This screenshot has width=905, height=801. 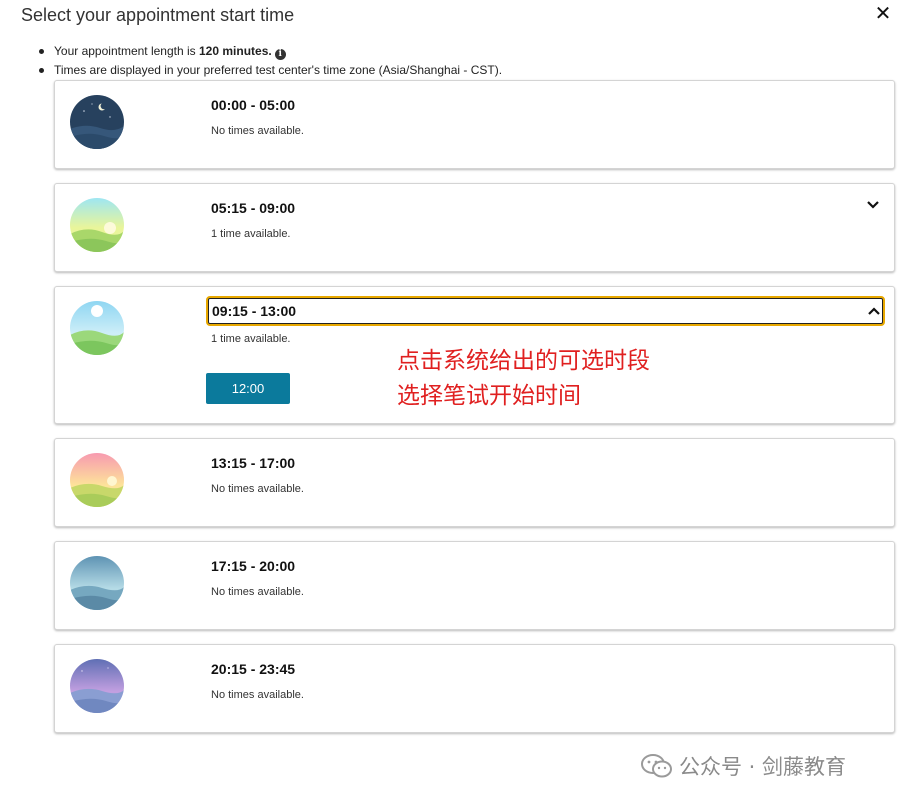 I want to click on time-slot-card: 13:15 - 17:00 No times available., so click(x=474, y=482).